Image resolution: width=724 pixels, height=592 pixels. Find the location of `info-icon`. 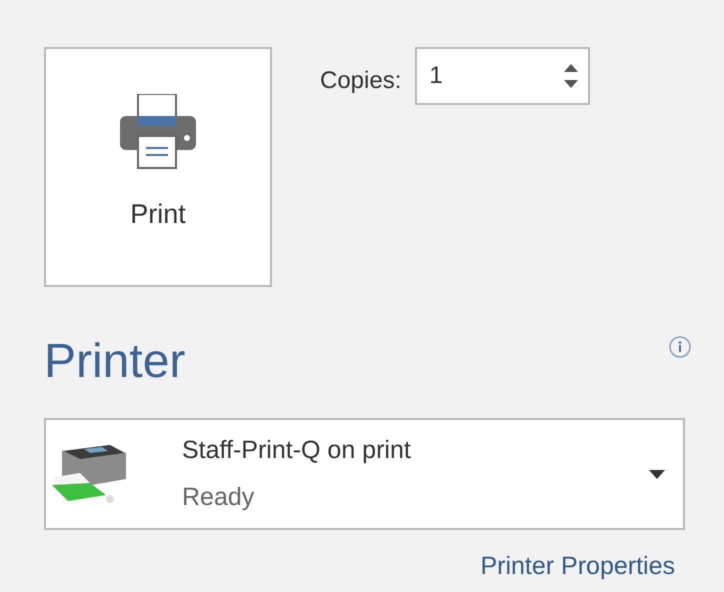

info-icon is located at coordinates (680, 347).